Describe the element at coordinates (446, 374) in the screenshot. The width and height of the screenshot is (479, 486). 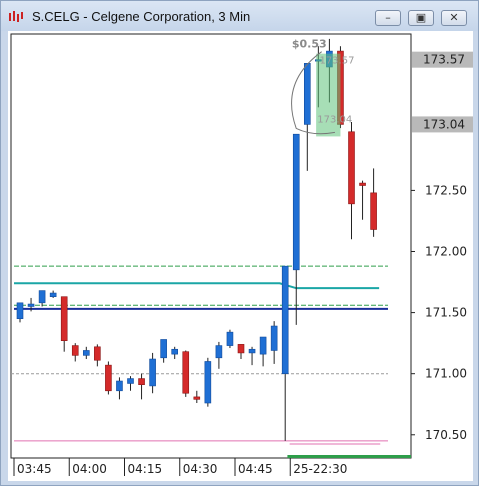
I see `y-tick-label: 171.00` at that location.